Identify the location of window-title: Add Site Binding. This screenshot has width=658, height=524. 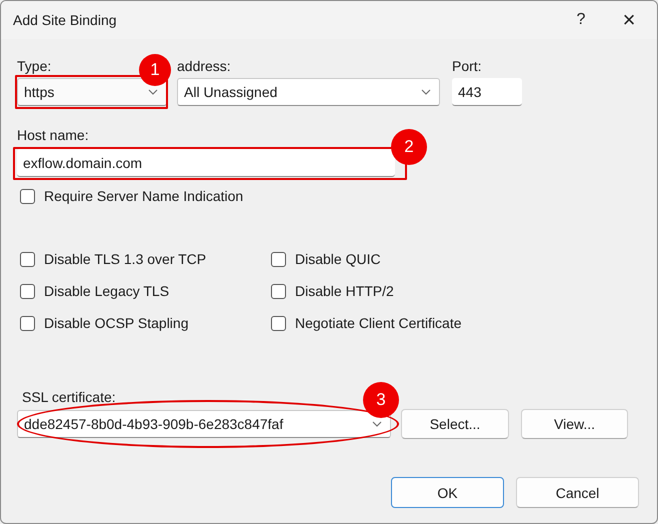
(65, 20).